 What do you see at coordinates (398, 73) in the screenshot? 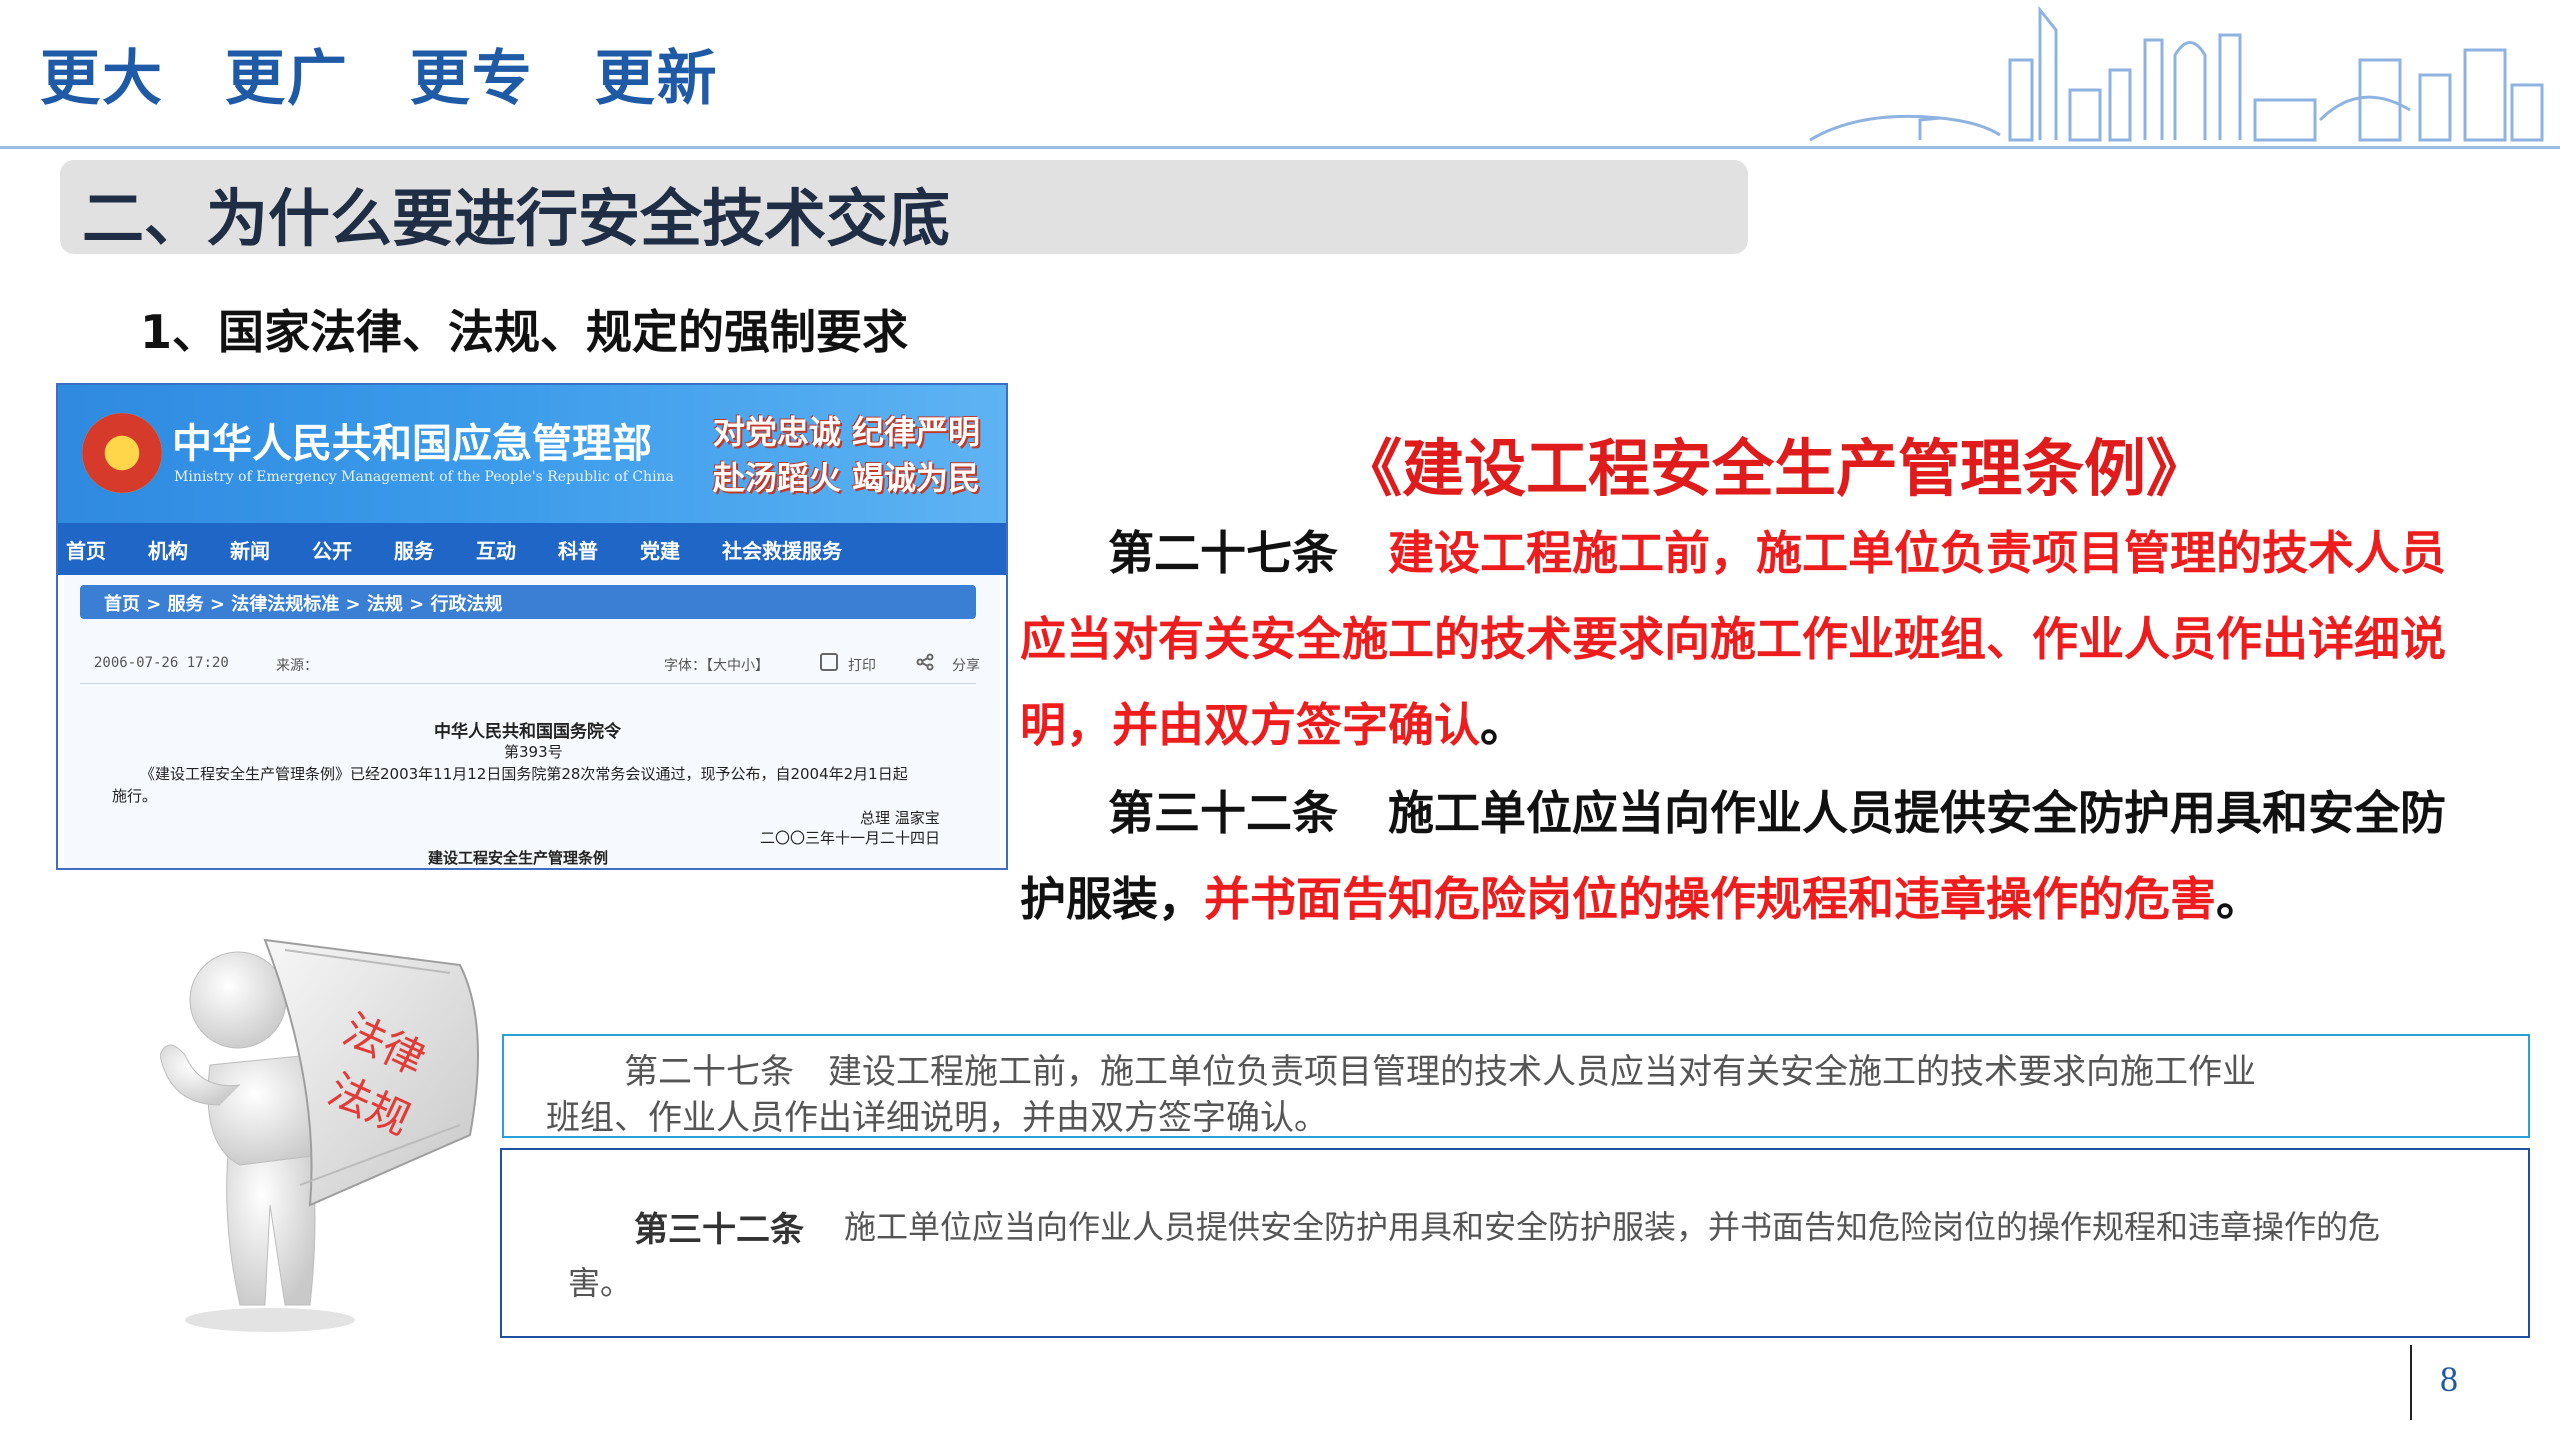
I see `header-slogan: 更大 更广 更专 更新` at bounding box center [398, 73].